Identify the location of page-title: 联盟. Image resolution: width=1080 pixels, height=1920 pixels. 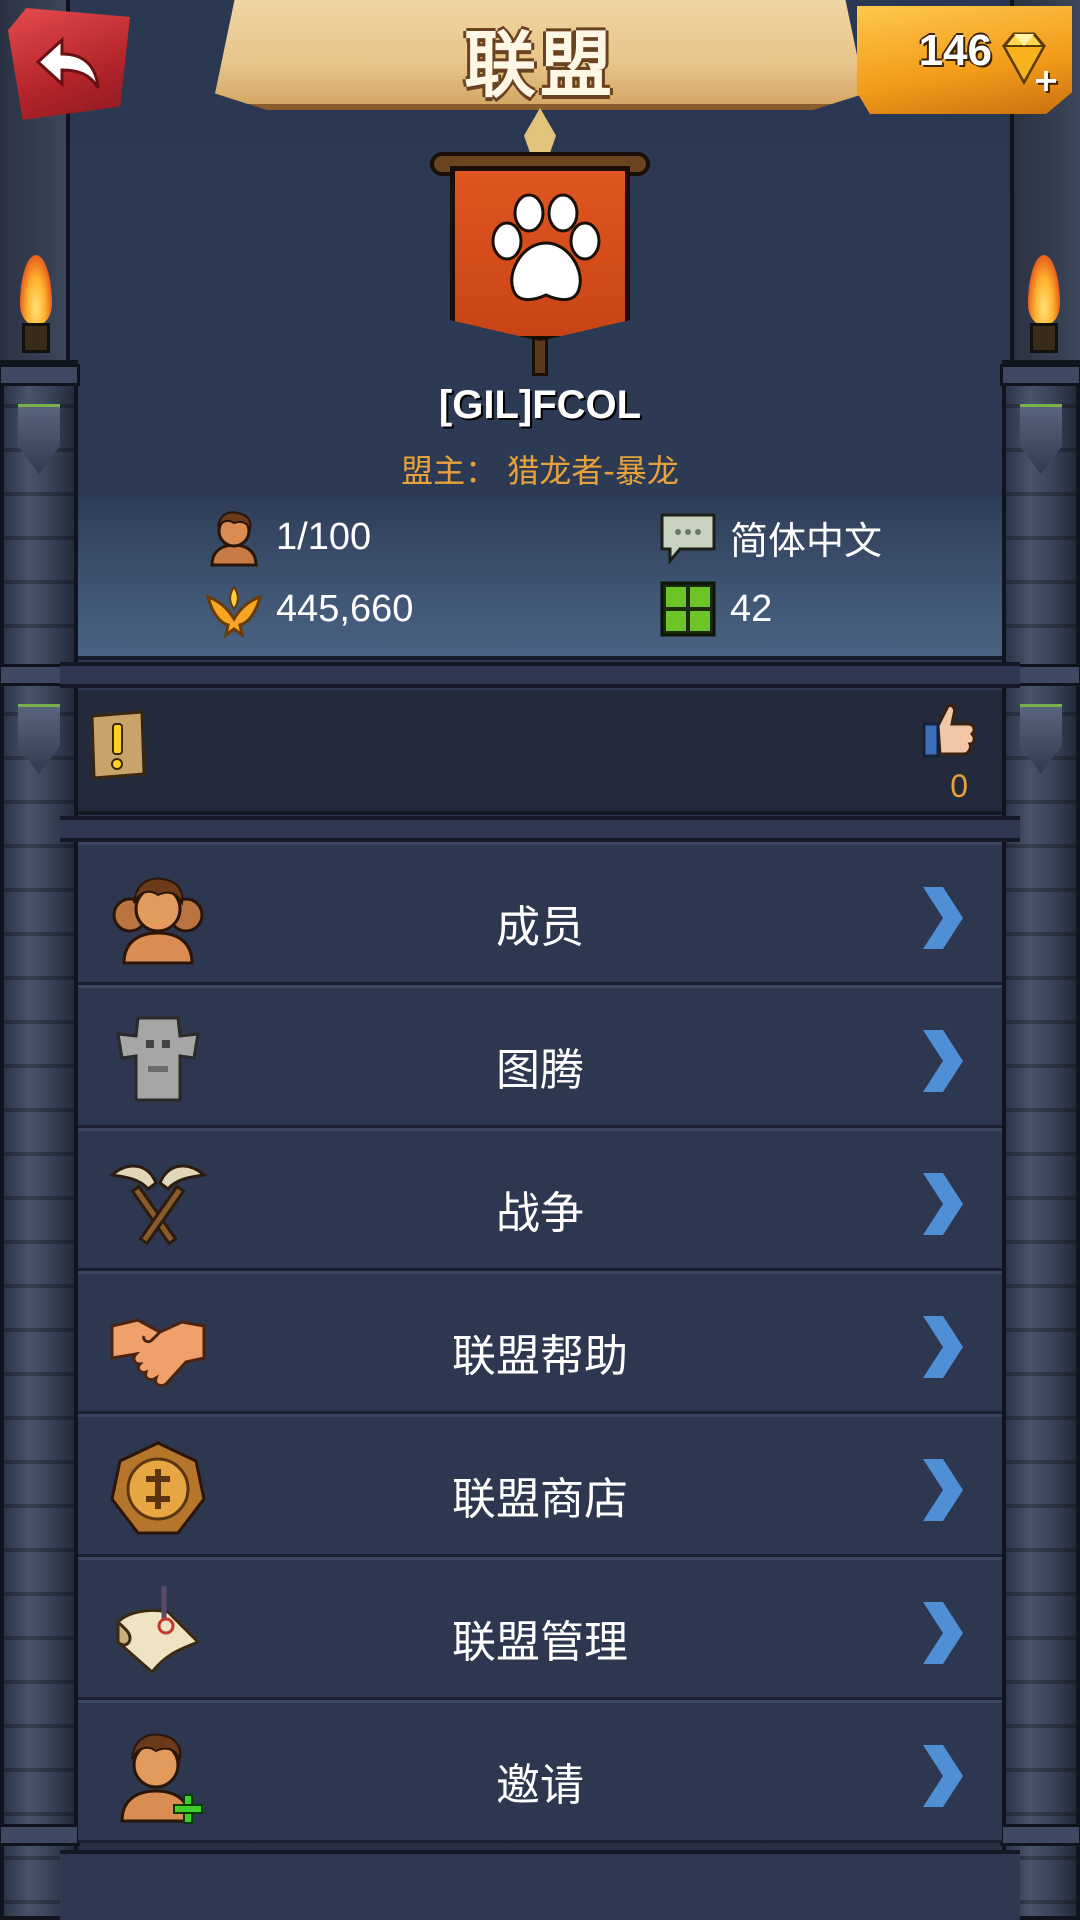
(539, 65).